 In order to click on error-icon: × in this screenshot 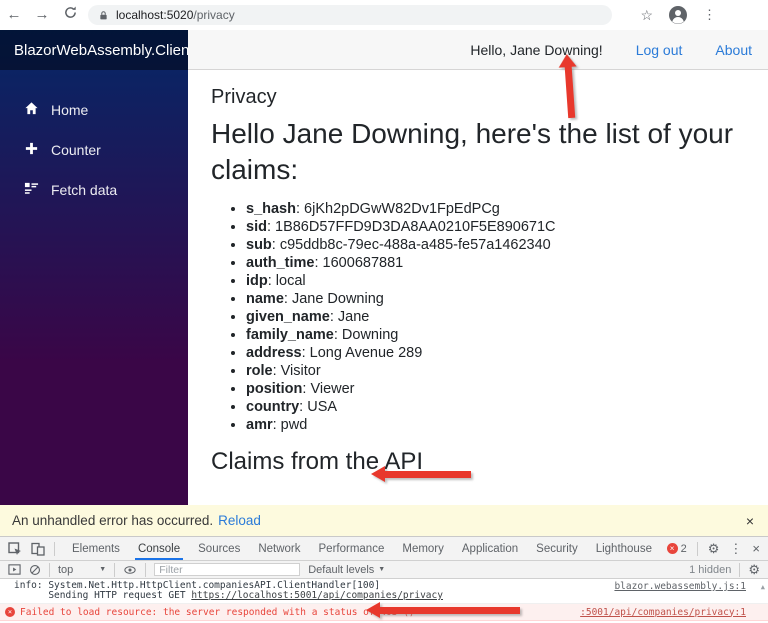, I will do `click(10, 612)`.